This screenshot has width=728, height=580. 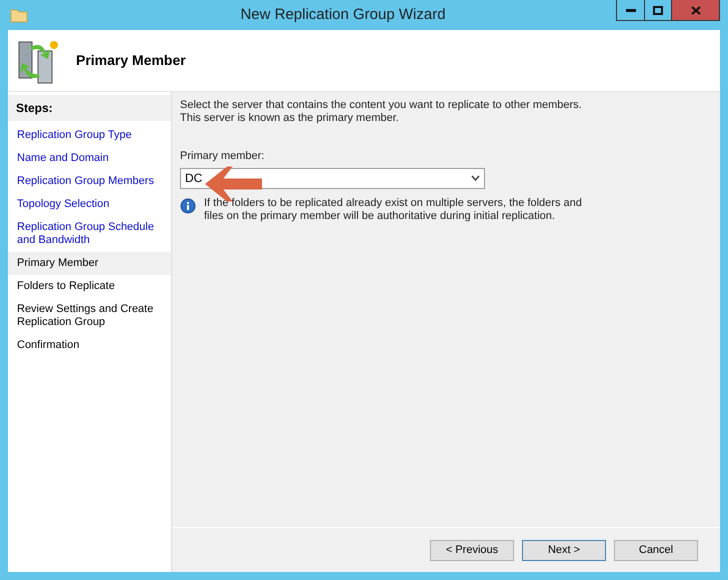 What do you see at coordinates (381, 112) in the screenshot?
I see `intro-text: Select the server that contains the content you want to replicate to other members. This server is known as the primary member.` at bounding box center [381, 112].